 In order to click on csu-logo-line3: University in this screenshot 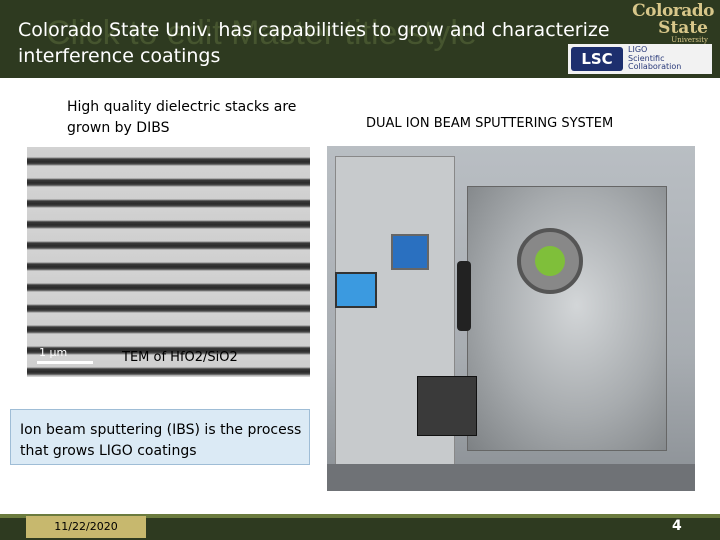, I will do `click(689, 40)`.